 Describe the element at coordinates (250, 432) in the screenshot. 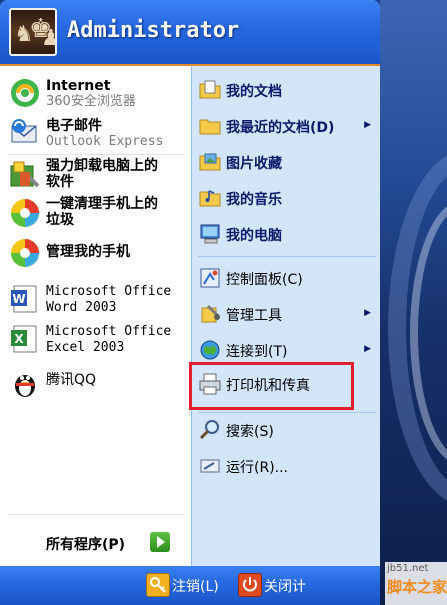

I see `tool-search-label: 搜索(S)` at that location.